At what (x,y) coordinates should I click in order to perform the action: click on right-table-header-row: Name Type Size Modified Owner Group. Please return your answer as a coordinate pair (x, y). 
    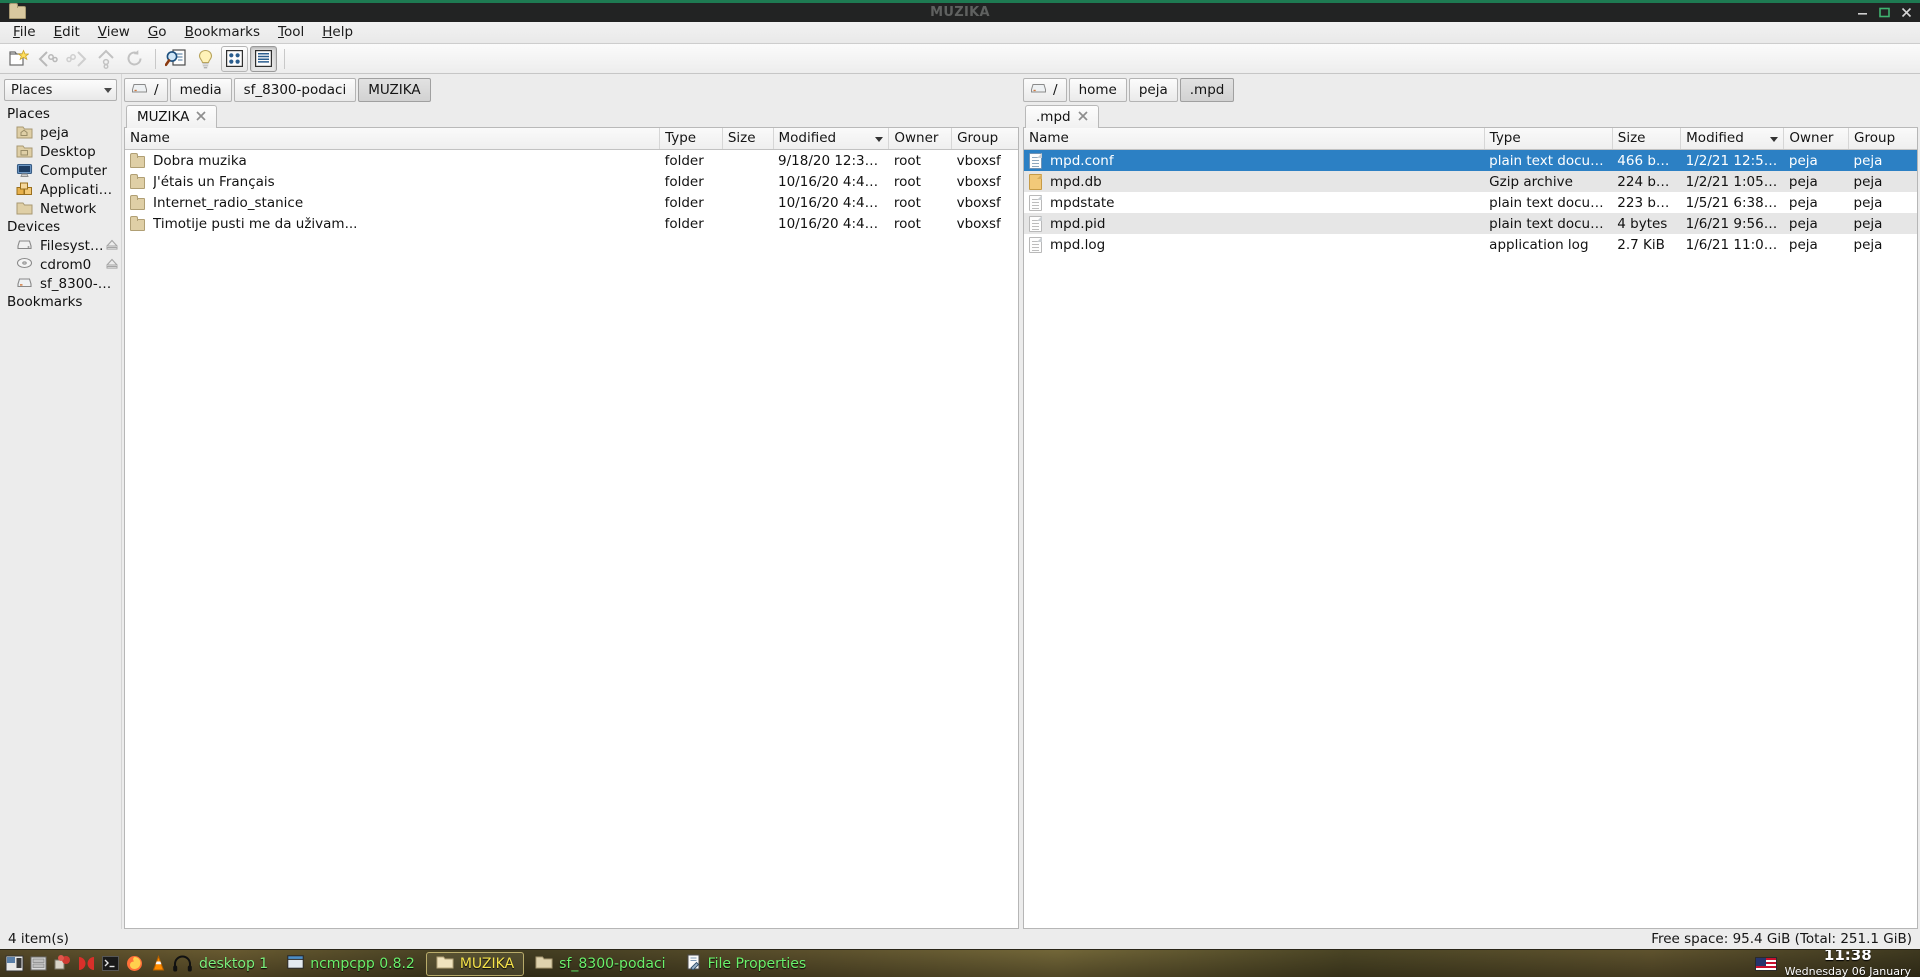
    Looking at the image, I should click on (1470, 139).